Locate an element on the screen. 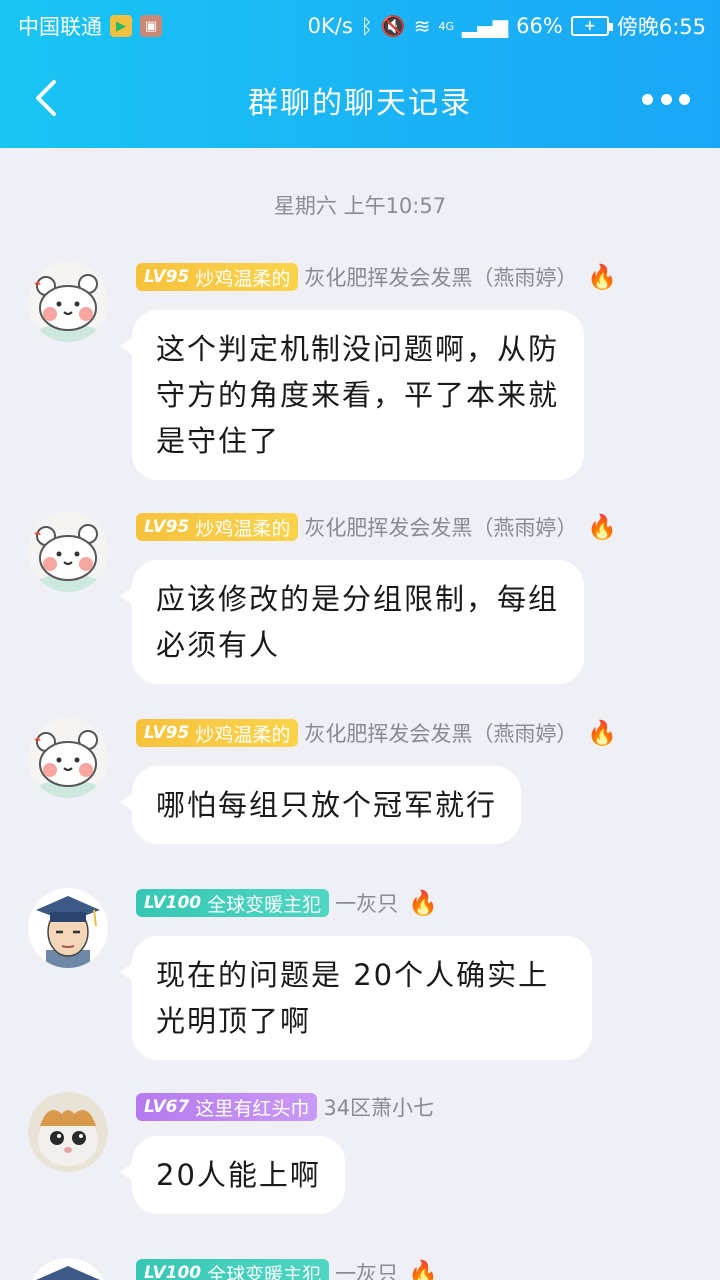  status-bar: 中国联通 ▶ ▣ 0K/s ᛒ 🔇 ≋ 4G ▂▄▆ 66% + 傍晚6:55 is located at coordinates (360, 26).